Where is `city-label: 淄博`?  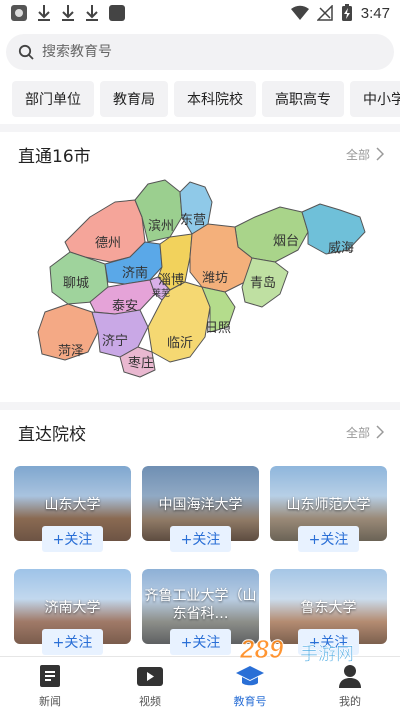 city-label: 淄博 is located at coordinates (171, 280).